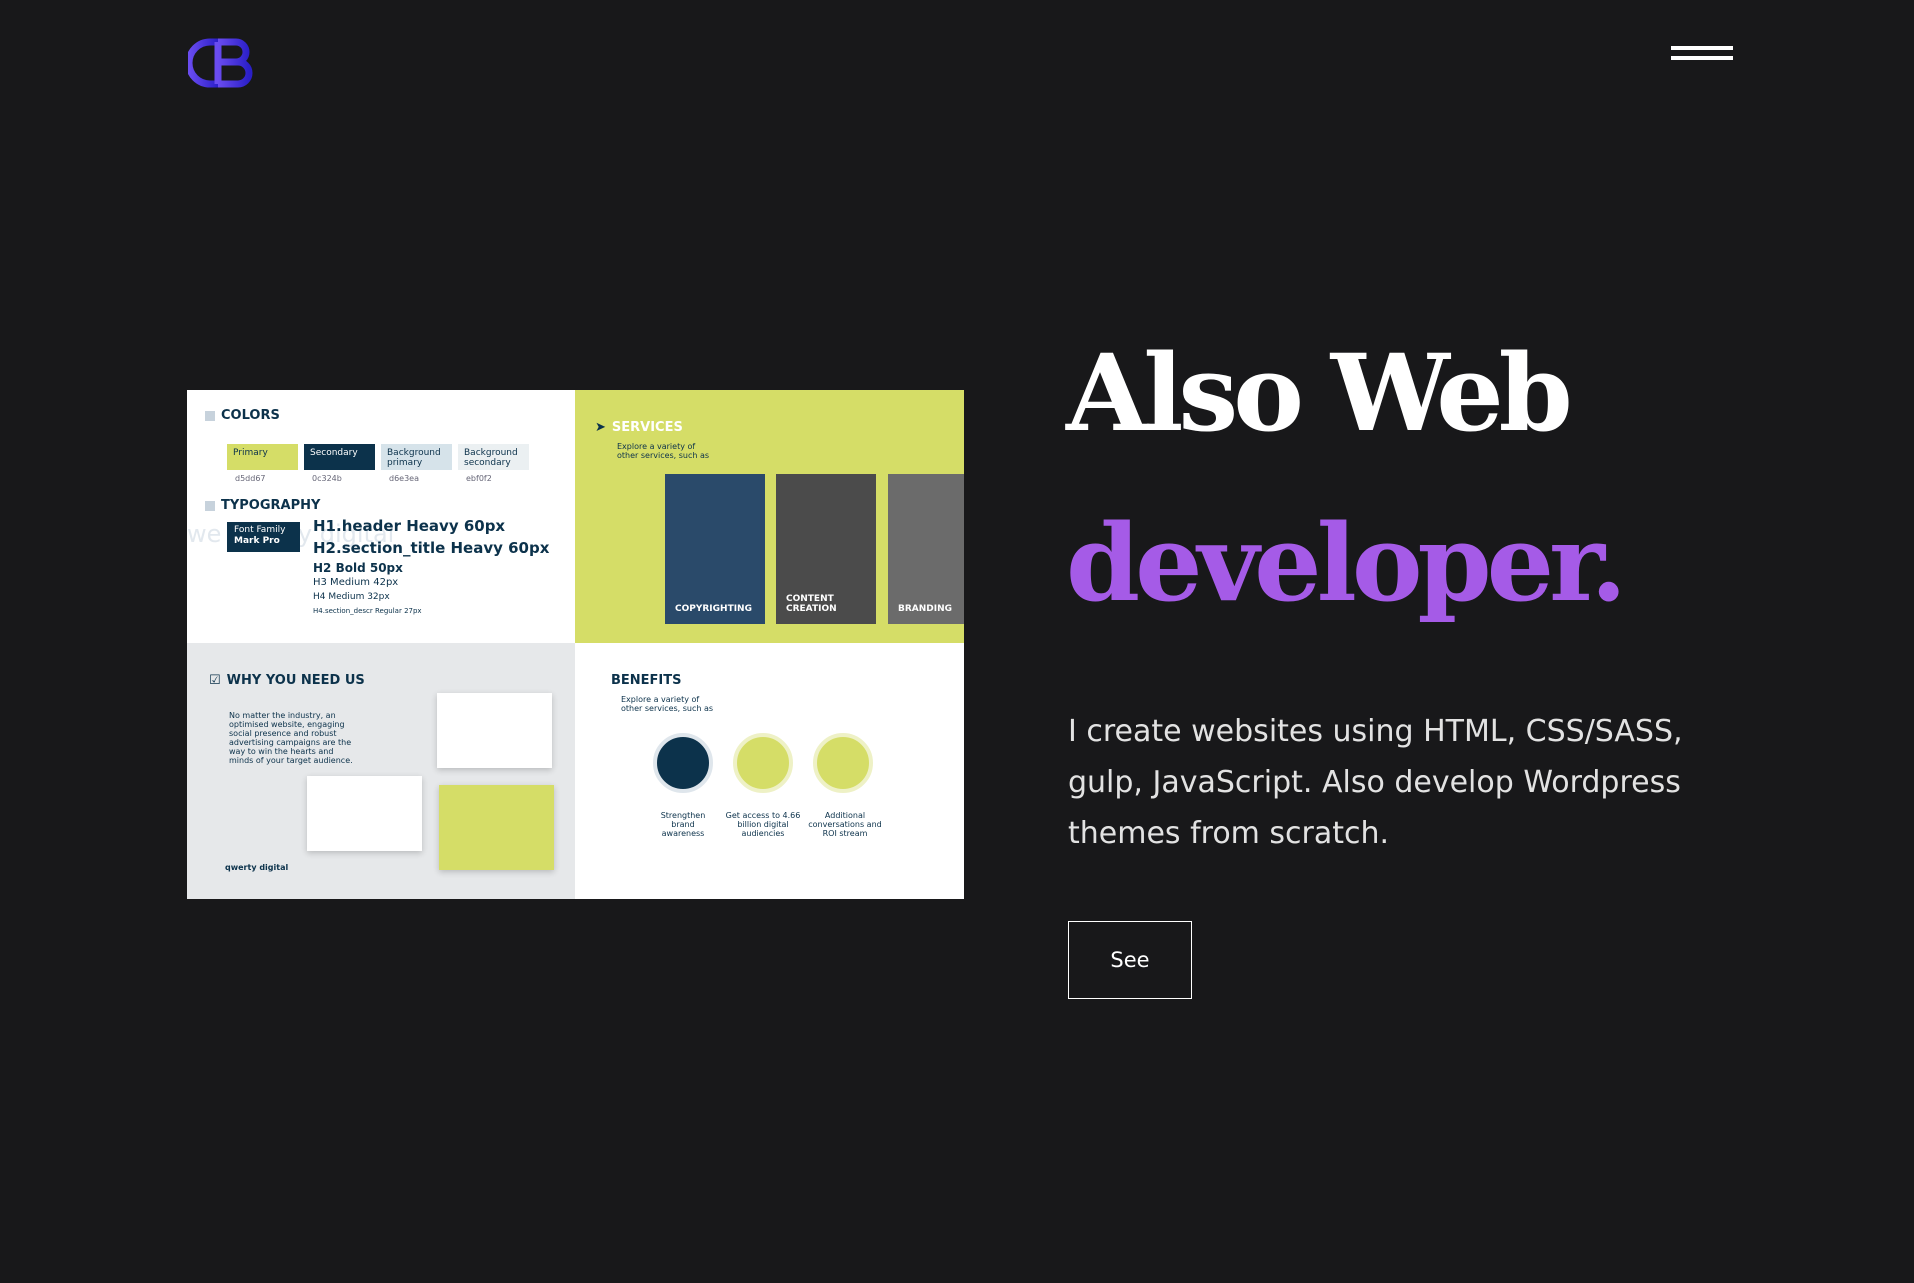 Image resolution: width=1914 pixels, height=1283 pixels. Describe the element at coordinates (1702, 57) in the screenshot. I see `menu-button` at that location.